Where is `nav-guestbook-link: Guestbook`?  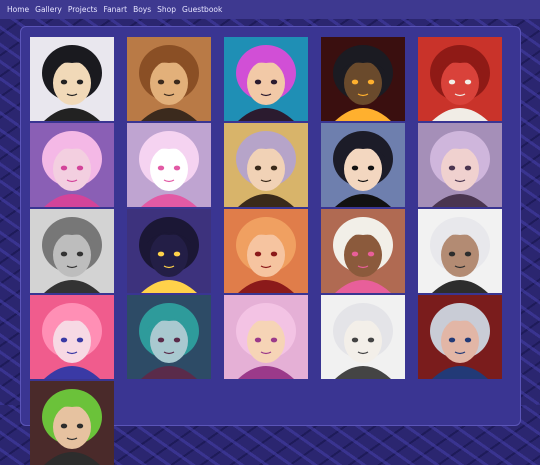 nav-guestbook-link: Guestbook is located at coordinates (202, 9).